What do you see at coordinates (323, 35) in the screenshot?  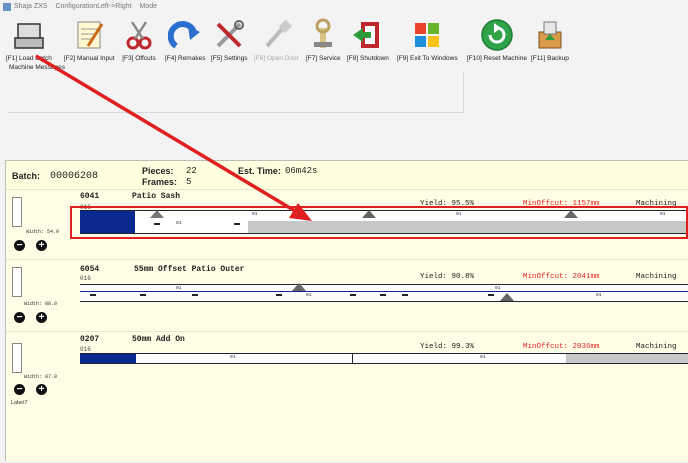 I see `wrench-icon` at bounding box center [323, 35].